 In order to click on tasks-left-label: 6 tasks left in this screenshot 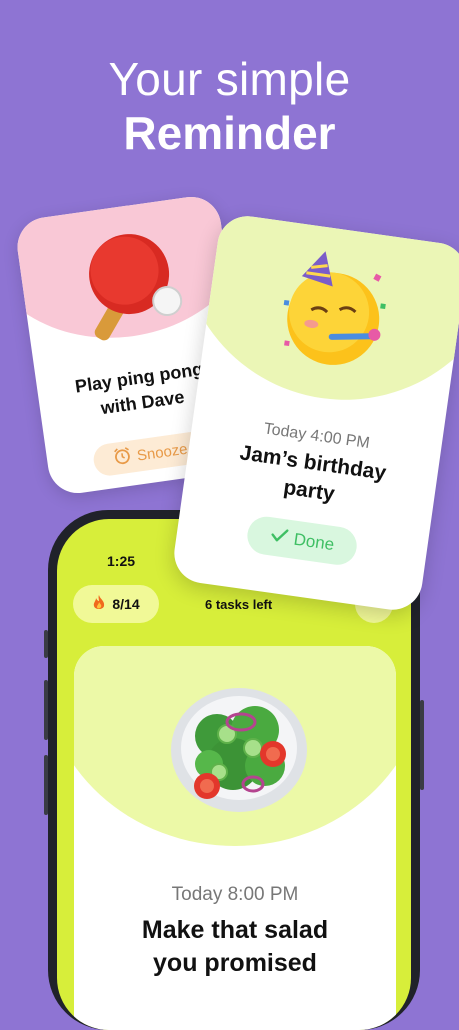, I will do `click(239, 604)`.